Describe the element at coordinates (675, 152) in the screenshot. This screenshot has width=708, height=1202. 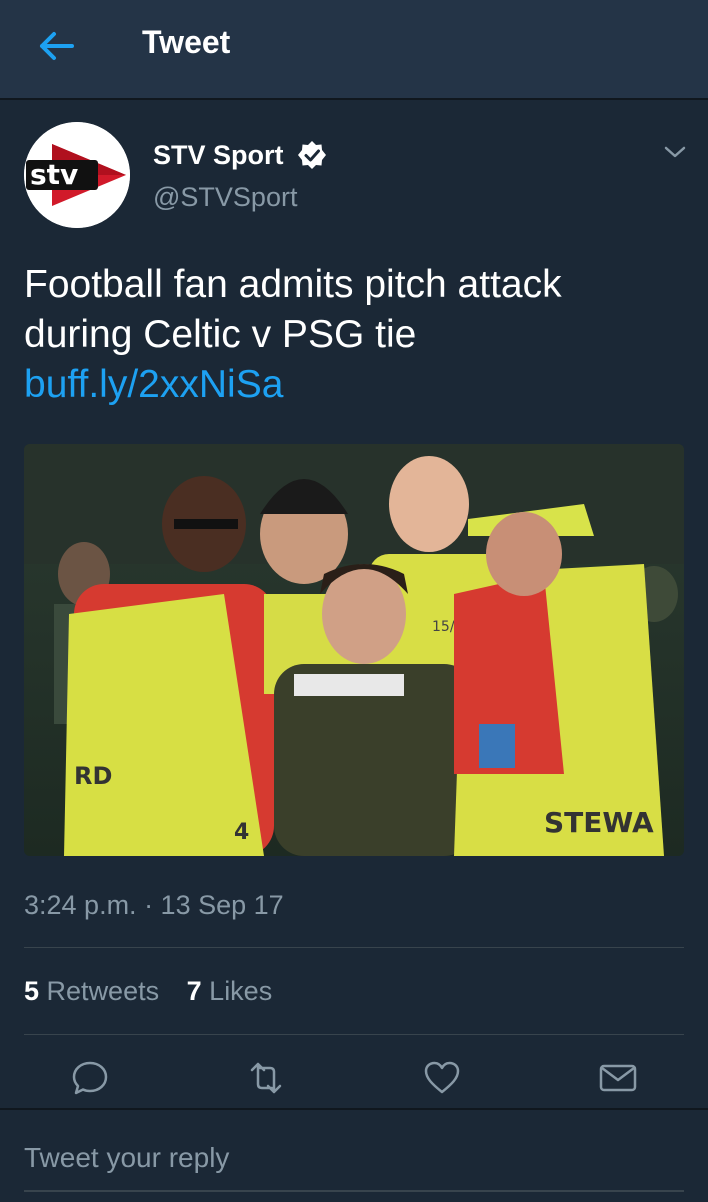
I see `chevron-down-icon` at that location.